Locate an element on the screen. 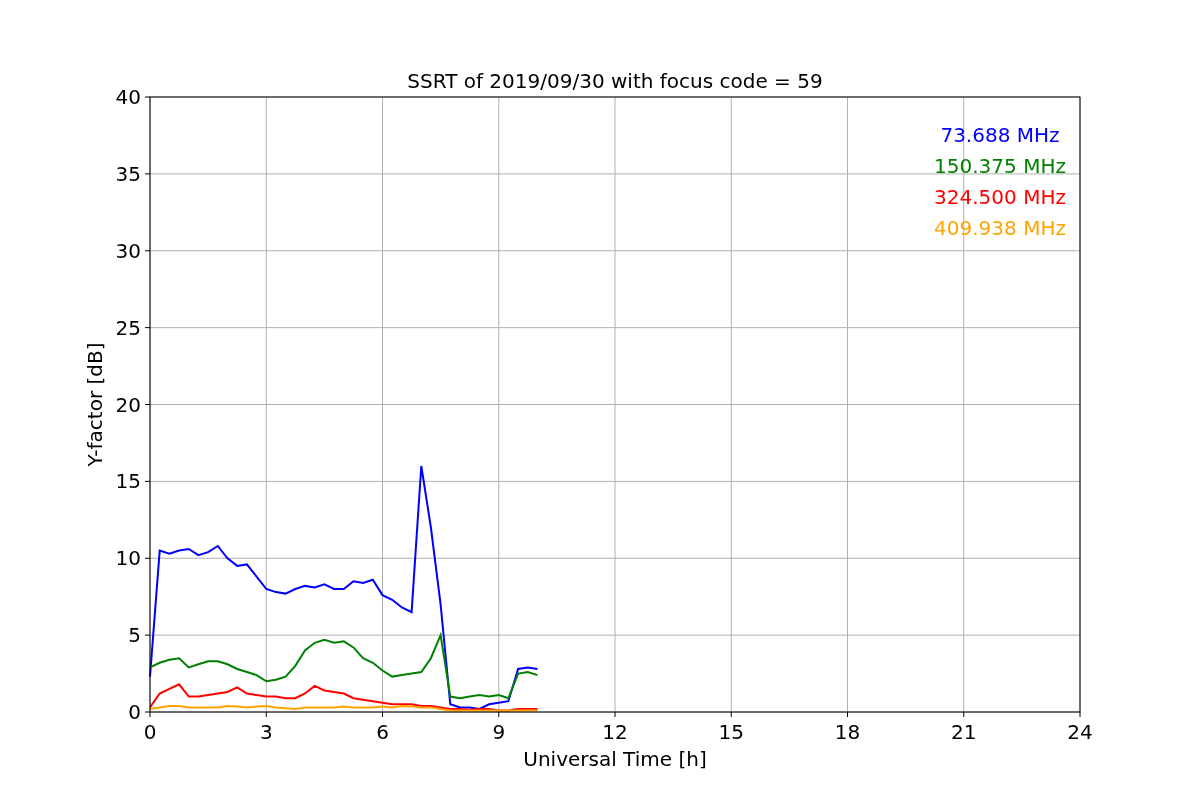 The height and width of the screenshot is (800, 1200). legend-label: 324.500 MHz is located at coordinates (1000, 197).